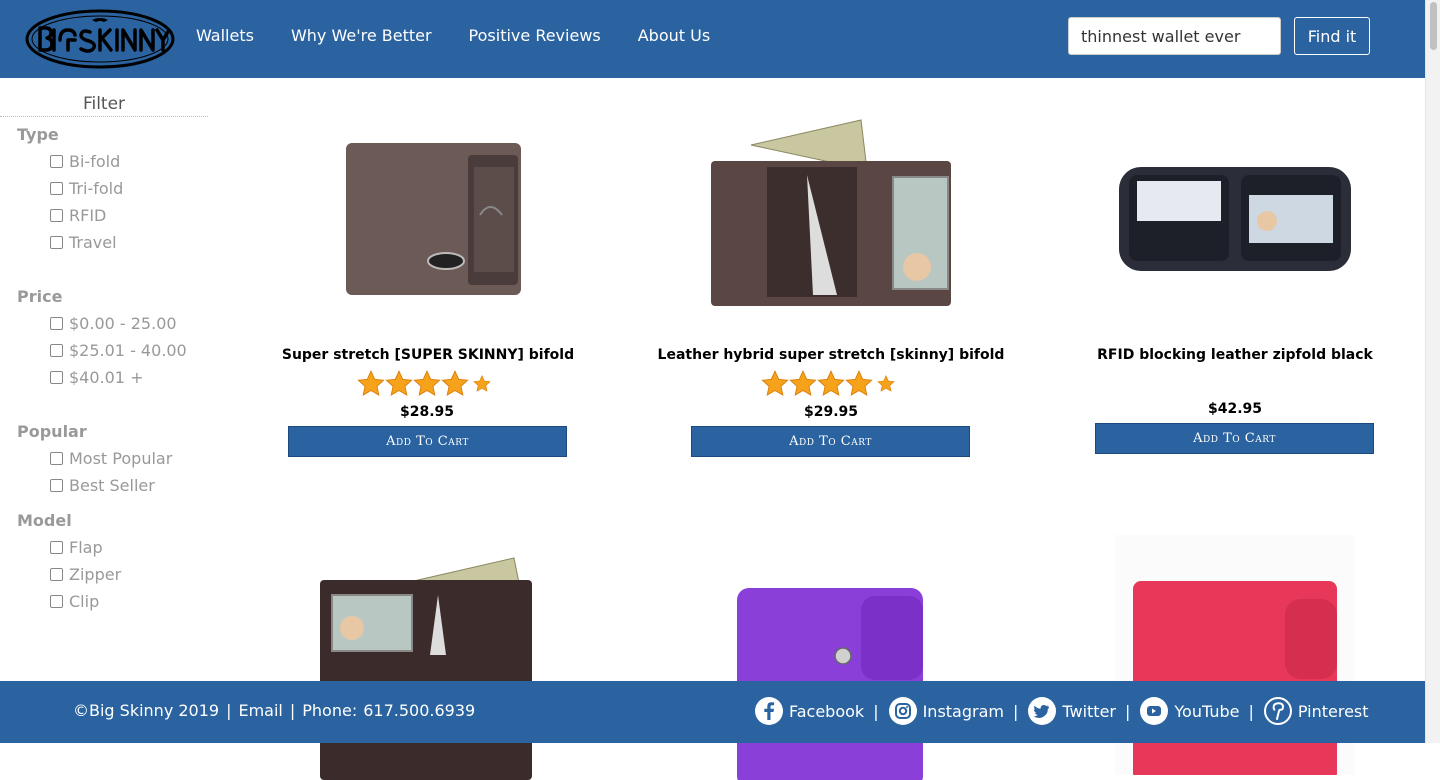 This screenshot has width=1440, height=780. Describe the element at coordinates (1042, 711) in the screenshot. I see `twitter-icon` at that location.